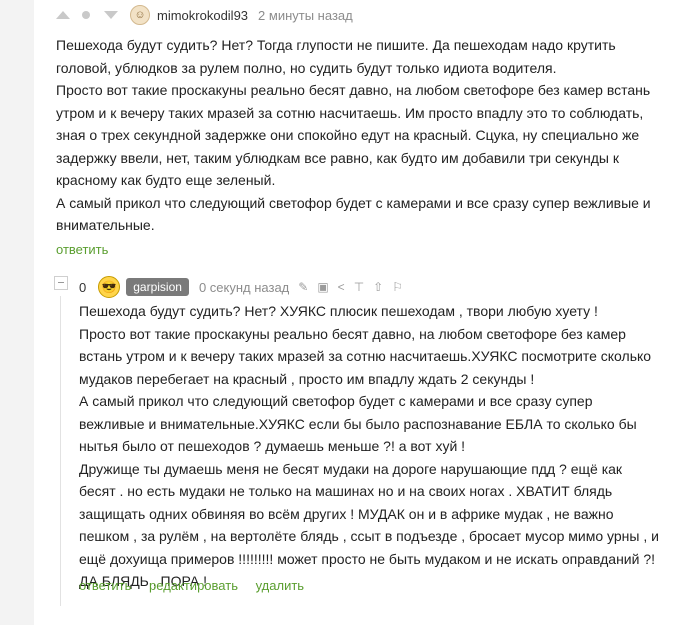 The width and height of the screenshot is (700, 625). I want to click on comment2-header: 0 😎 garpision 0 секунд назад ✎ ▣ < ⊤ ⇧ ⚐, so click(241, 287).